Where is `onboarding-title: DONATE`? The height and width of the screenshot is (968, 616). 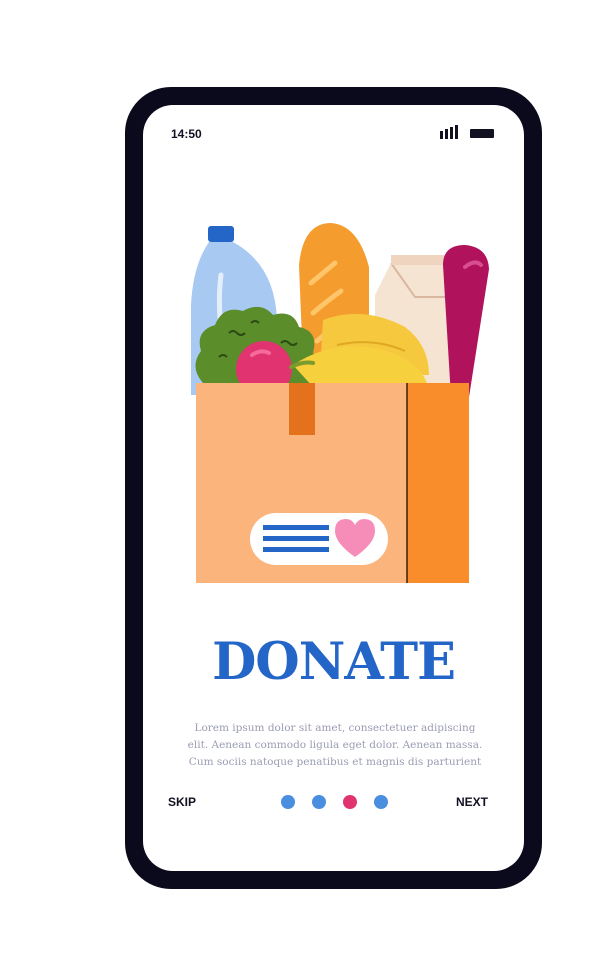
onboarding-title: DONATE is located at coordinates (334, 662).